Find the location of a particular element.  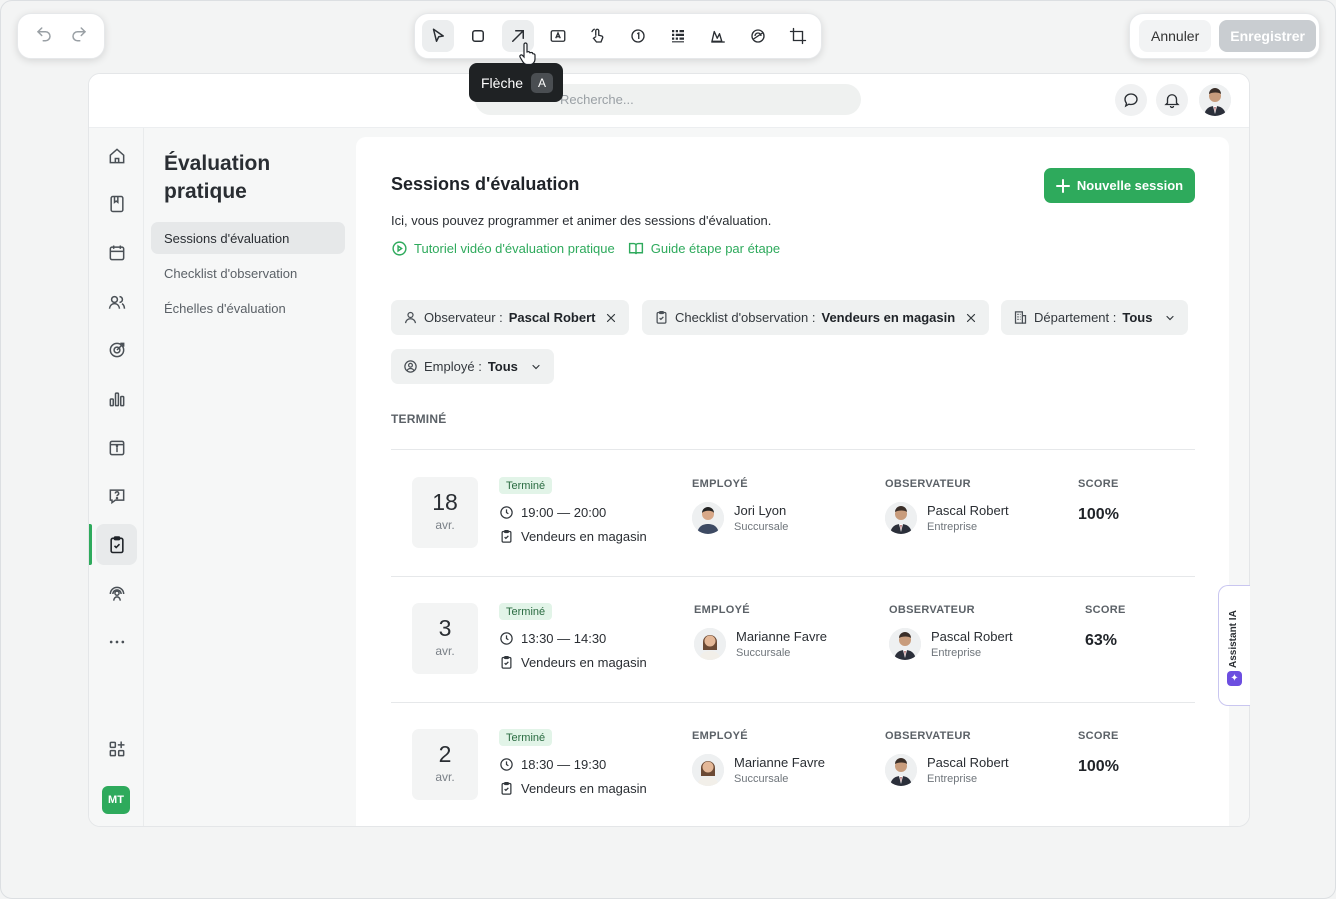

help-icon is located at coordinates (116, 495).